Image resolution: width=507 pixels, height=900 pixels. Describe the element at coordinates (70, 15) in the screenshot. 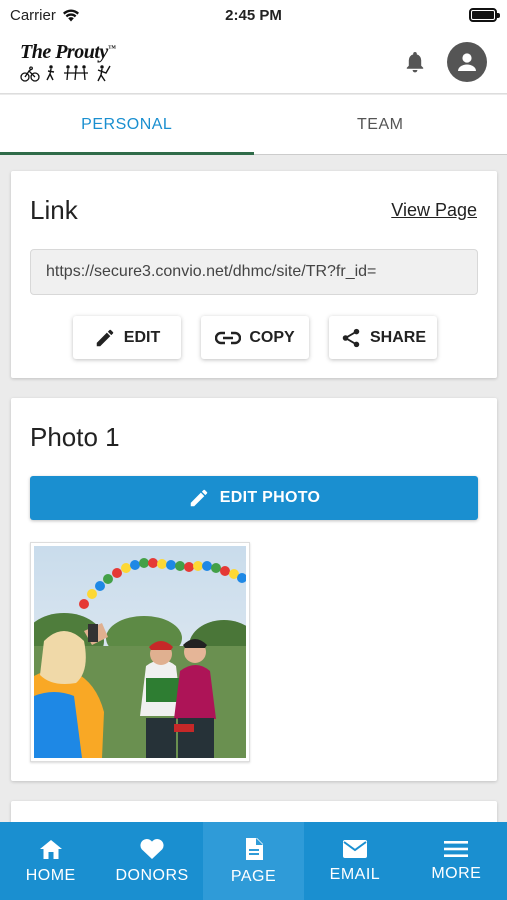

I see `wifi-icon` at that location.